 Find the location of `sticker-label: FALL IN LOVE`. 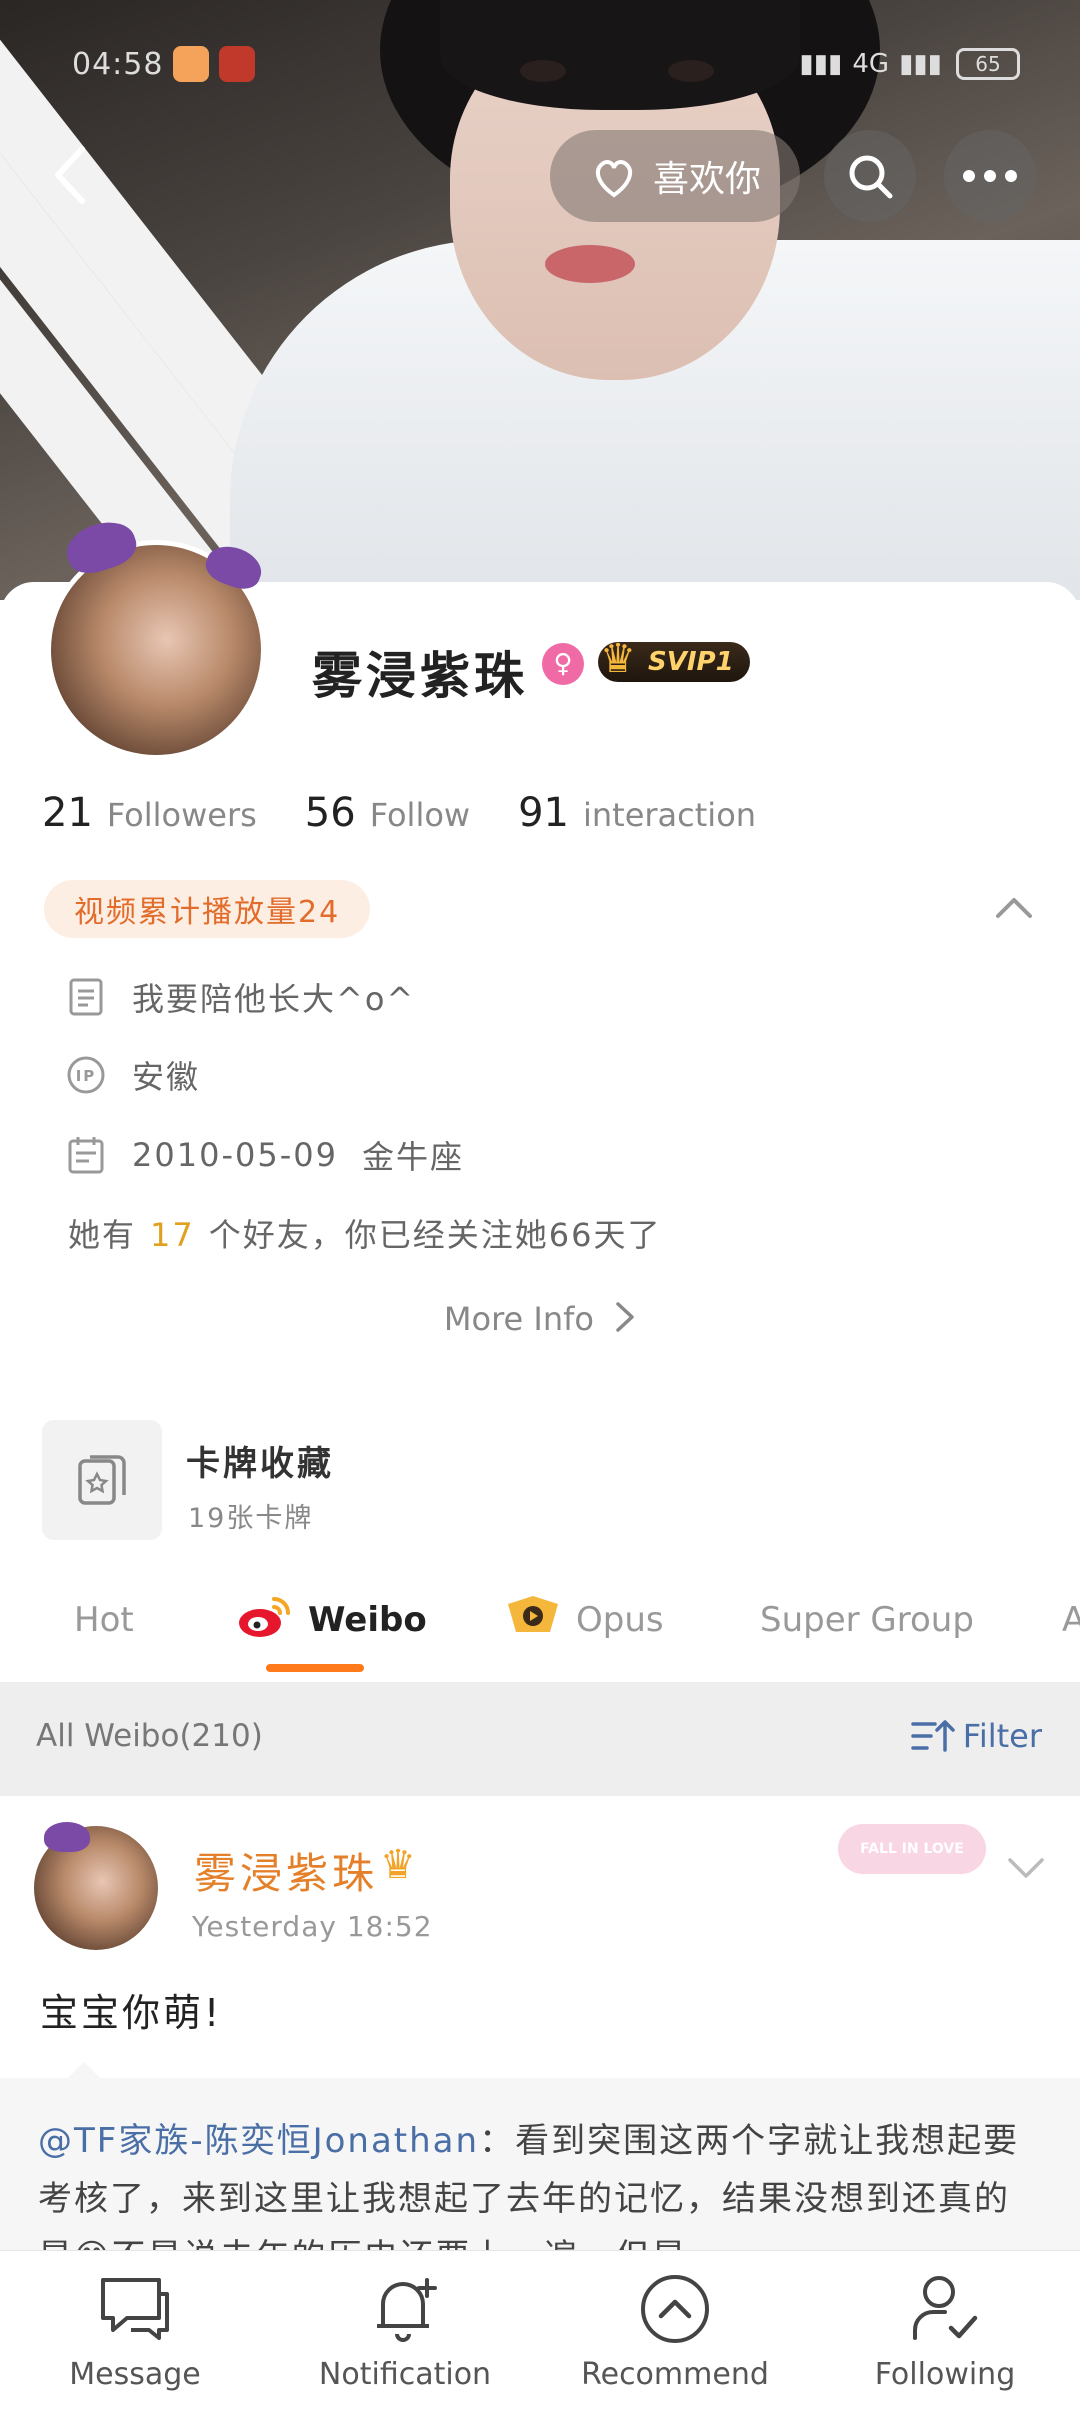

sticker-label: FALL IN LOVE is located at coordinates (912, 1849).